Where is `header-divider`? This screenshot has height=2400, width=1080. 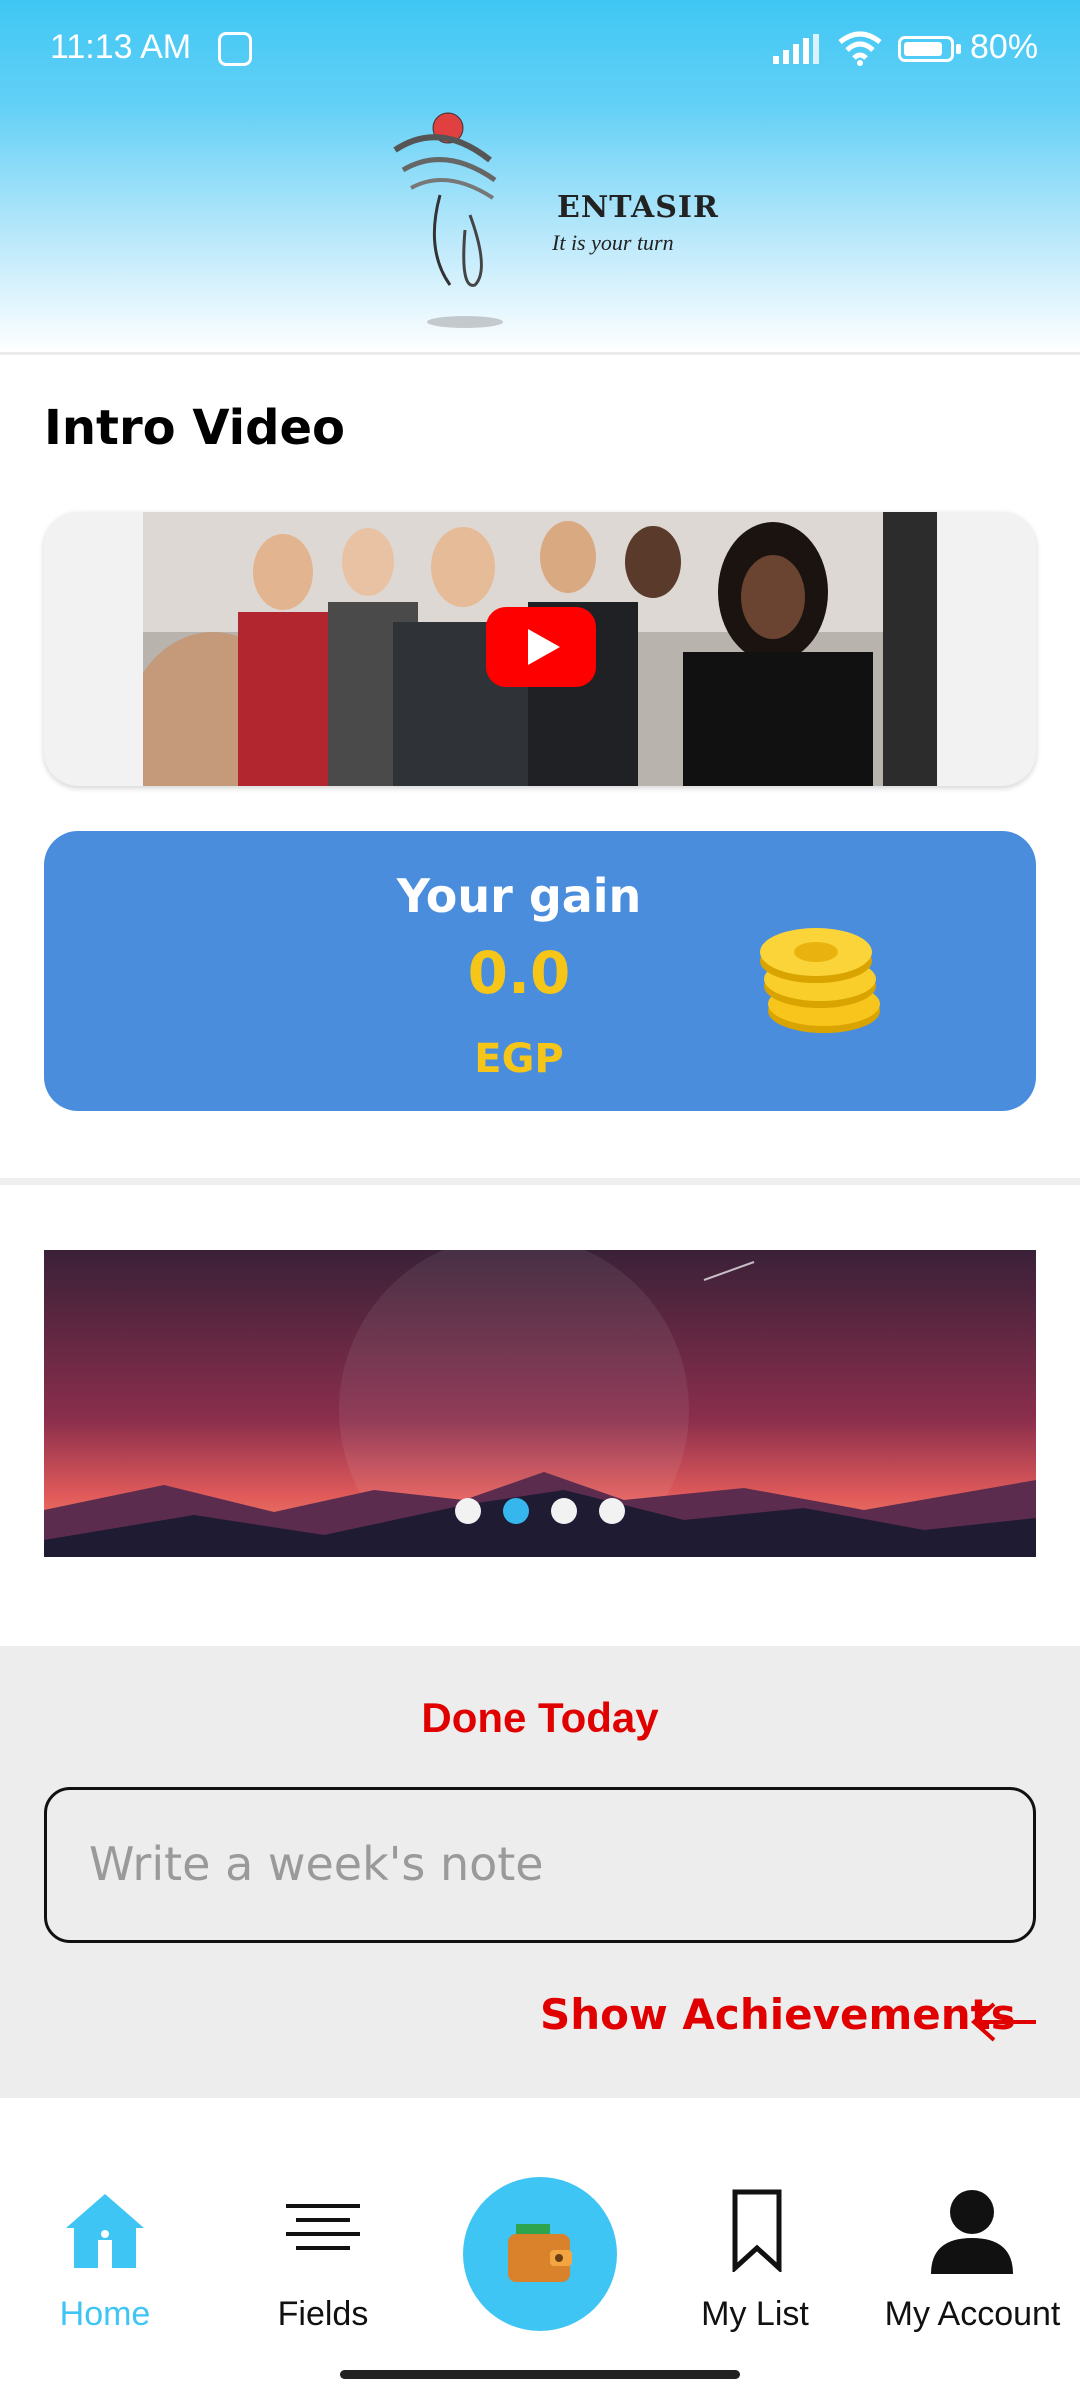
header-divider is located at coordinates (540, 353).